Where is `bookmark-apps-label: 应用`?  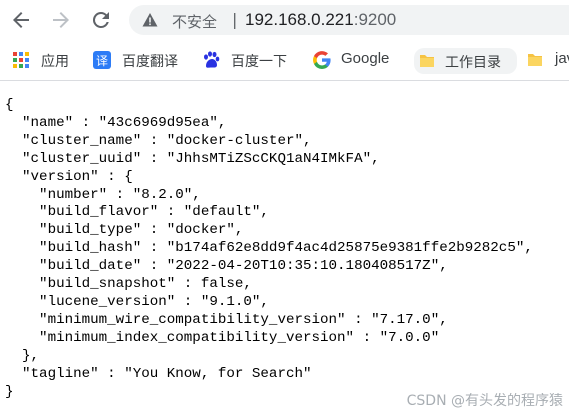
bookmark-apps-label: 应用 is located at coordinates (55, 62).